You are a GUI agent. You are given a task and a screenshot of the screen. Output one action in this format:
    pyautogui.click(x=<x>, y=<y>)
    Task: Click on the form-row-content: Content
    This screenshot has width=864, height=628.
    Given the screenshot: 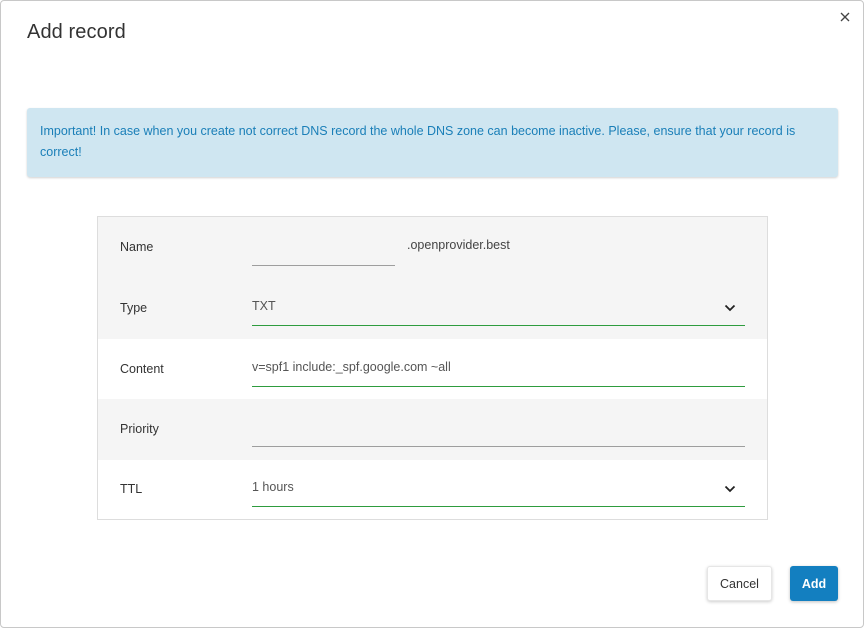 What is the action you would take?
    pyautogui.click(x=432, y=369)
    